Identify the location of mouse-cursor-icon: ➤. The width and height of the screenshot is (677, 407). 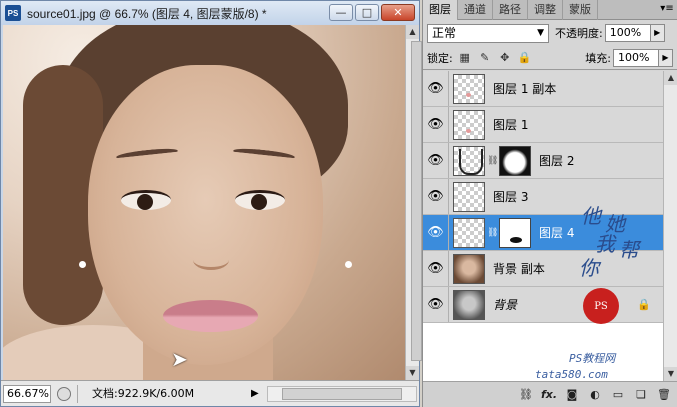
(179, 359).